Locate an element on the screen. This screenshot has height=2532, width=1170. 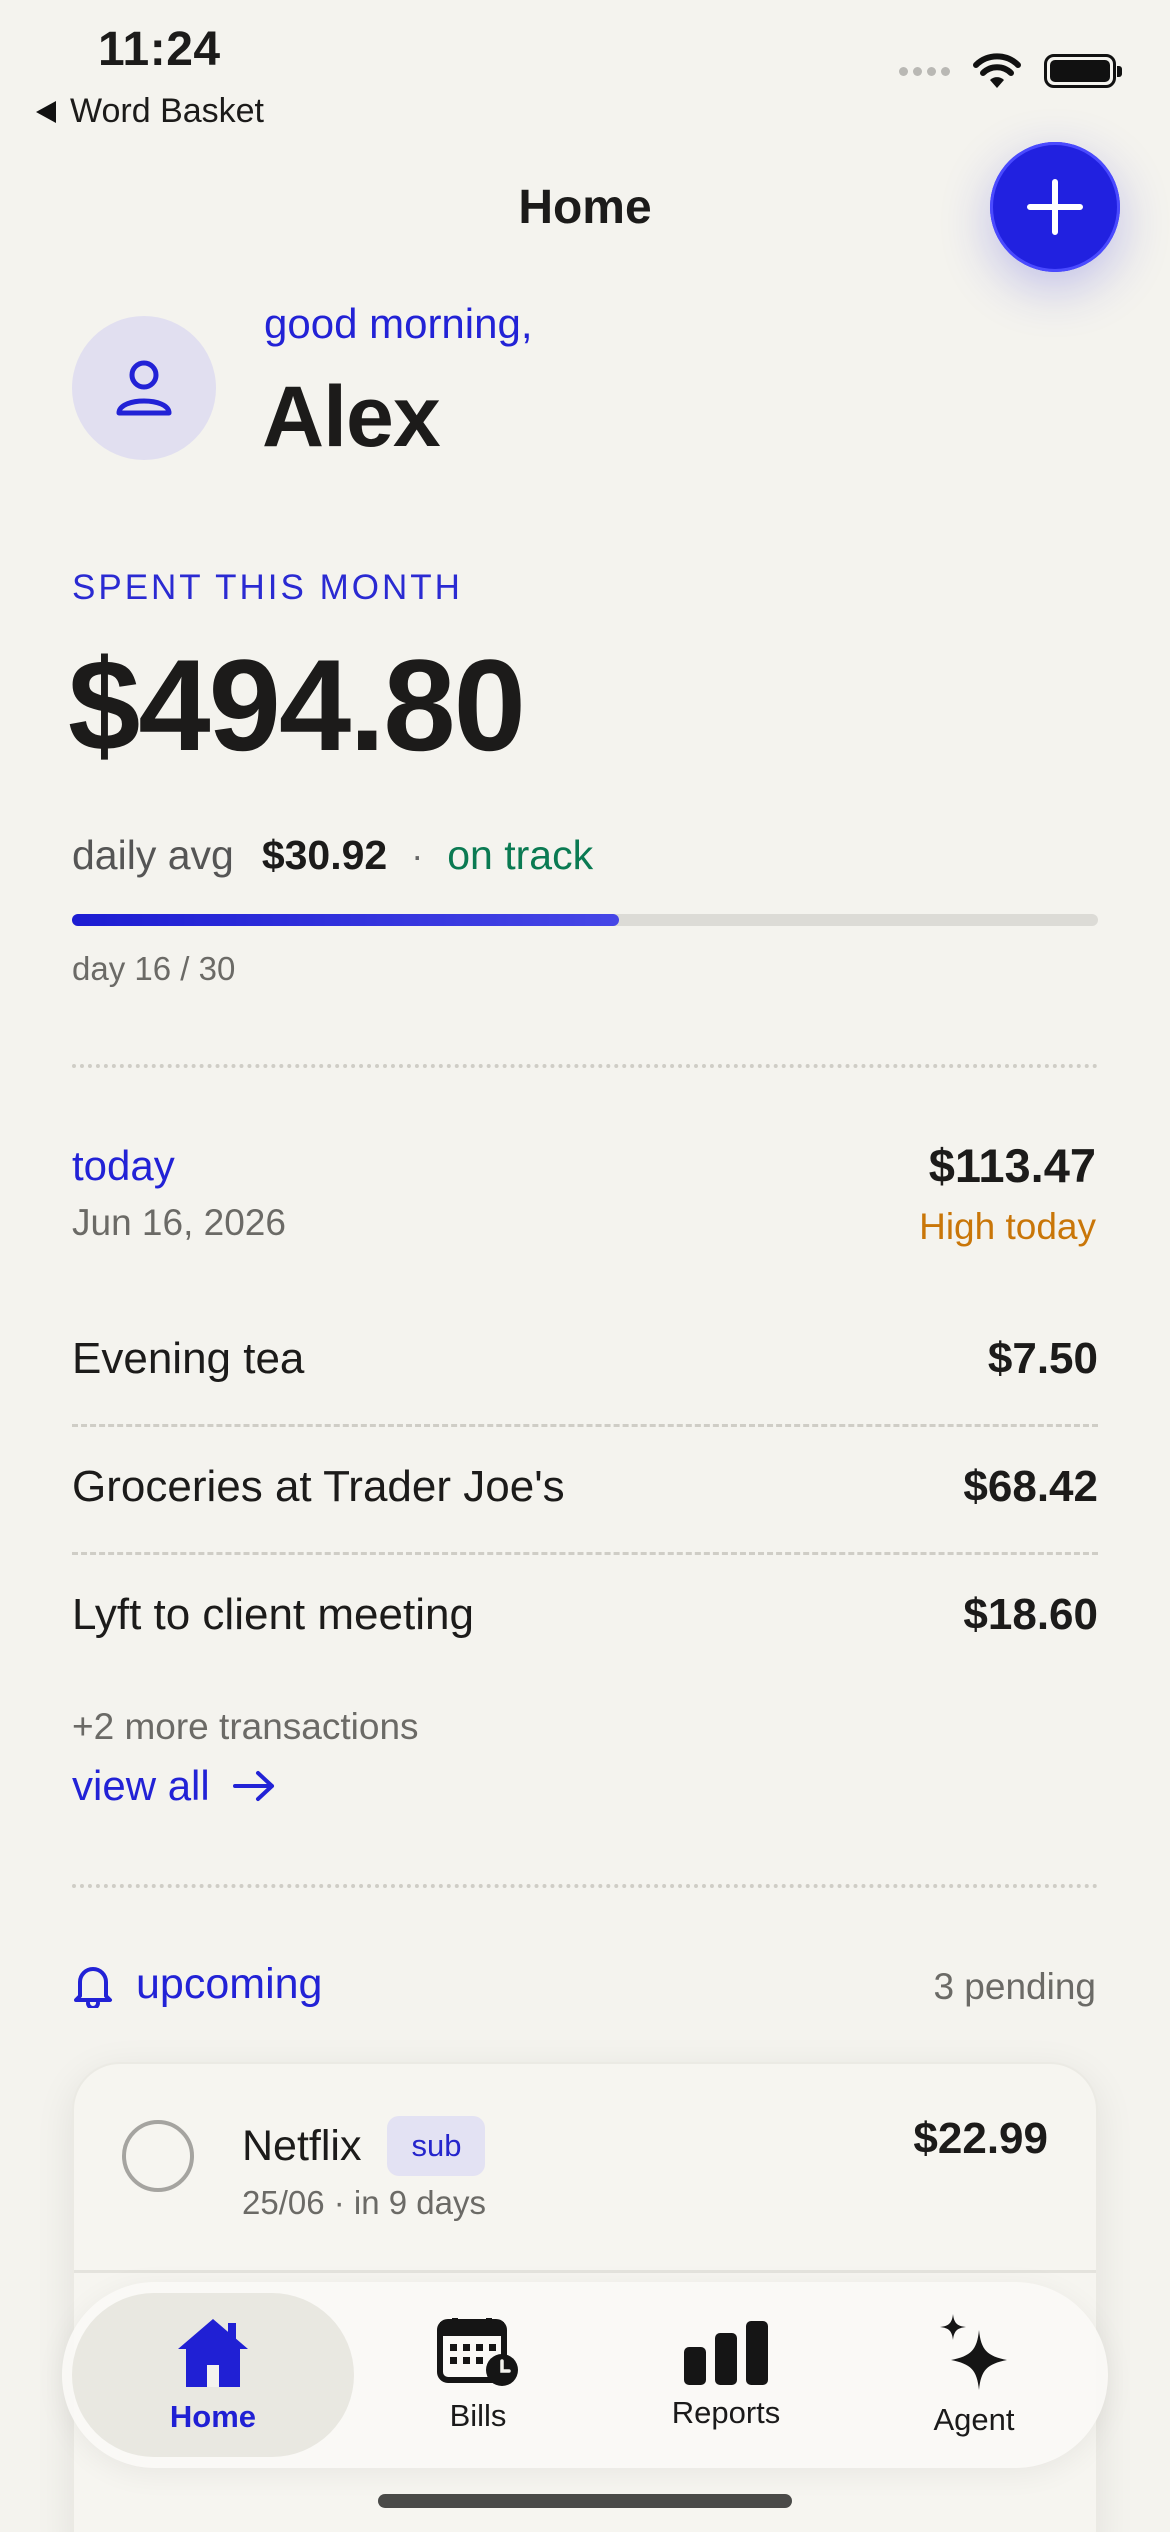
daily-avg-value: $30.92 is located at coordinates (324, 855).